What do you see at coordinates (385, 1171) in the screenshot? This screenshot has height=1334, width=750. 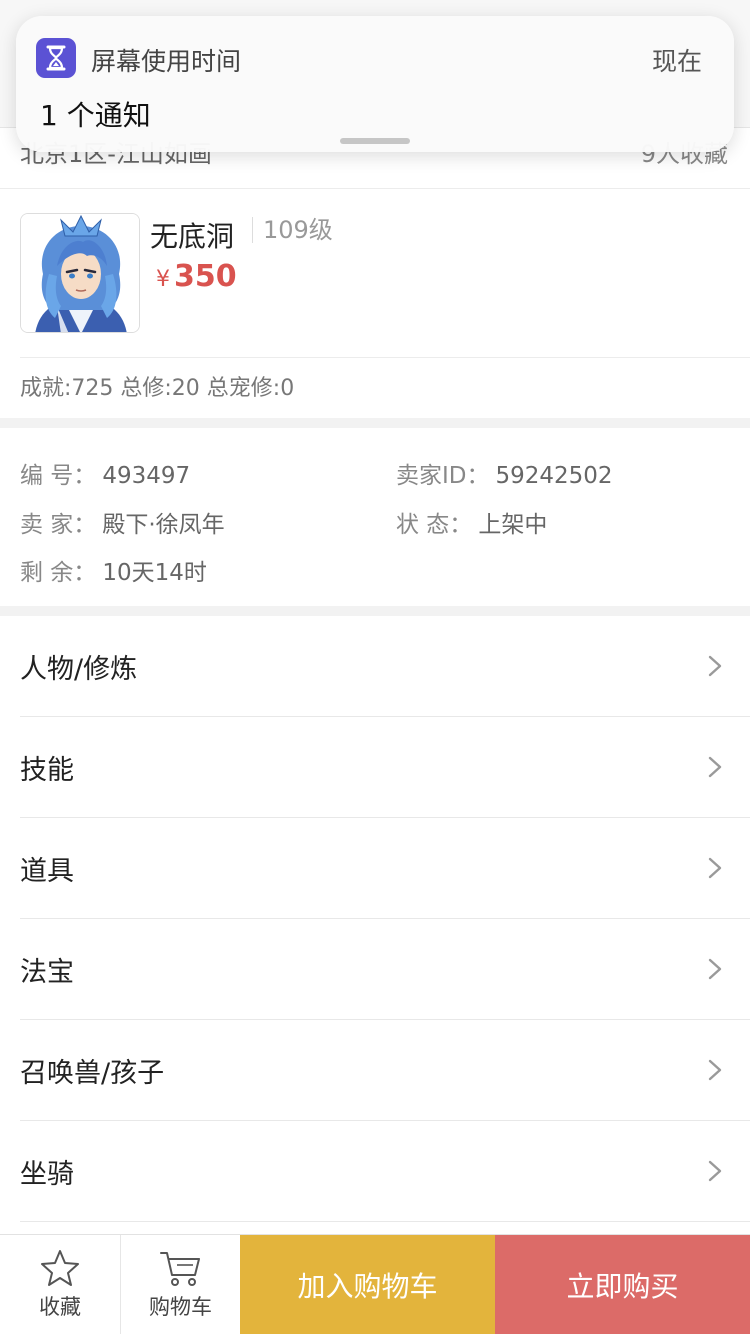 I see `menu-item-mounts: 坐骑` at bounding box center [385, 1171].